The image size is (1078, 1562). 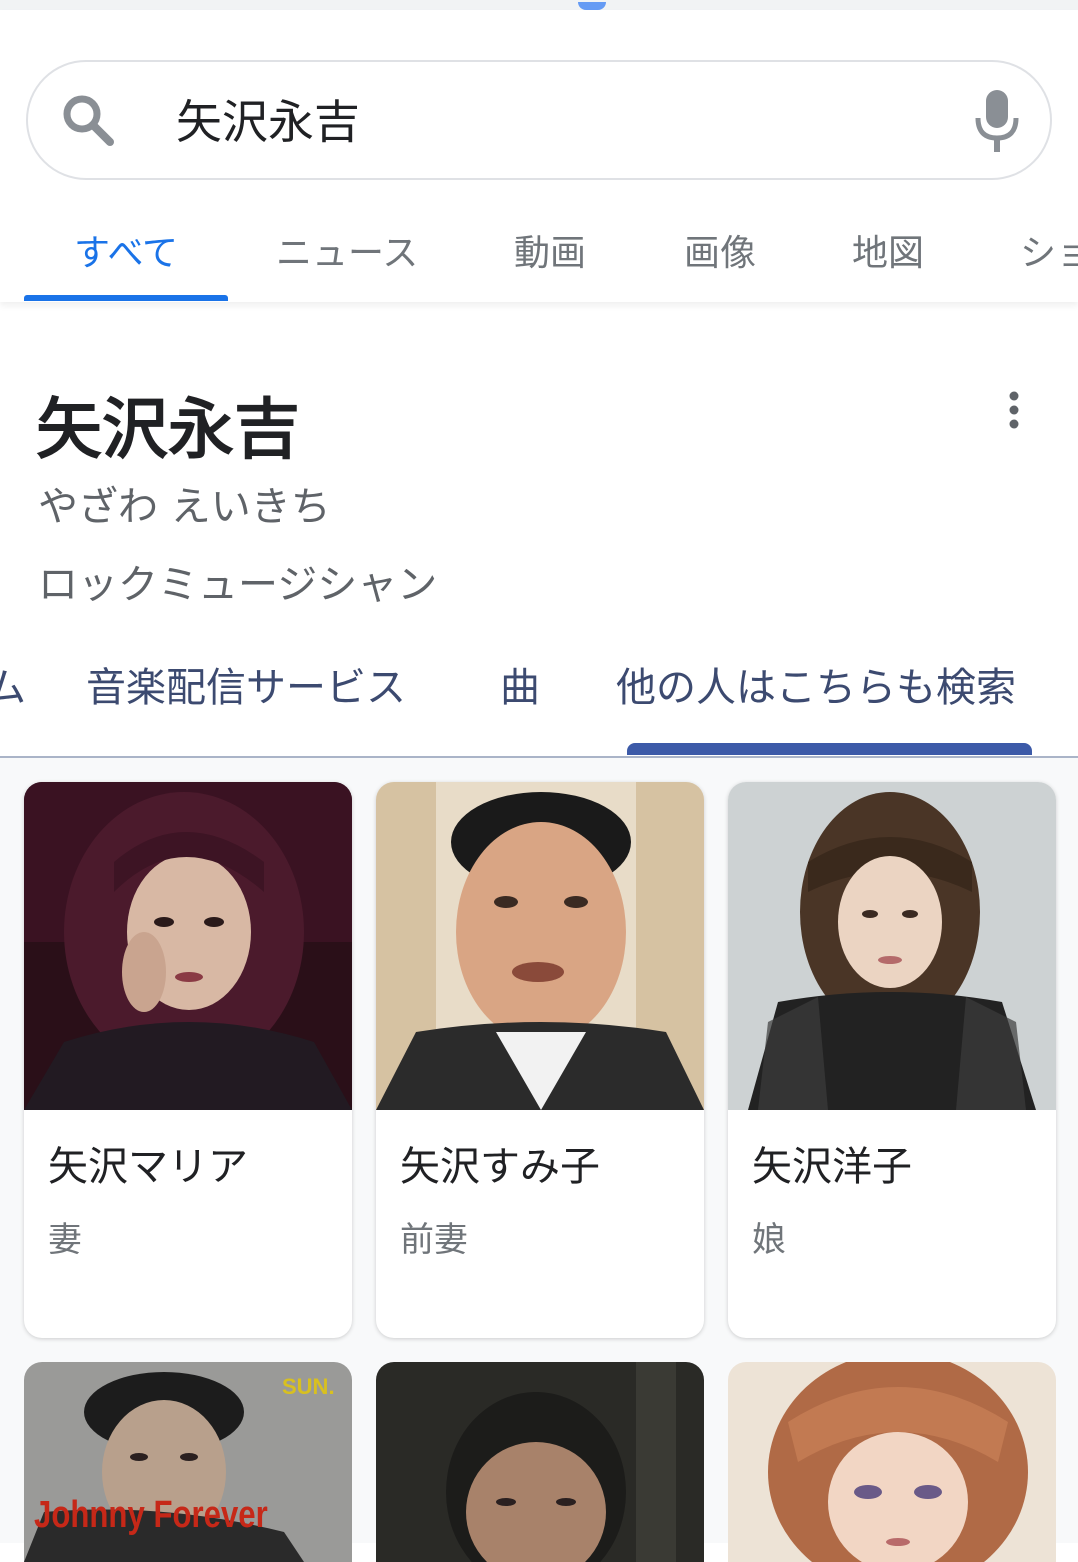 What do you see at coordinates (238, 585) in the screenshot?
I see `knowledge-panel-type: ロックミュージシャン` at bounding box center [238, 585].